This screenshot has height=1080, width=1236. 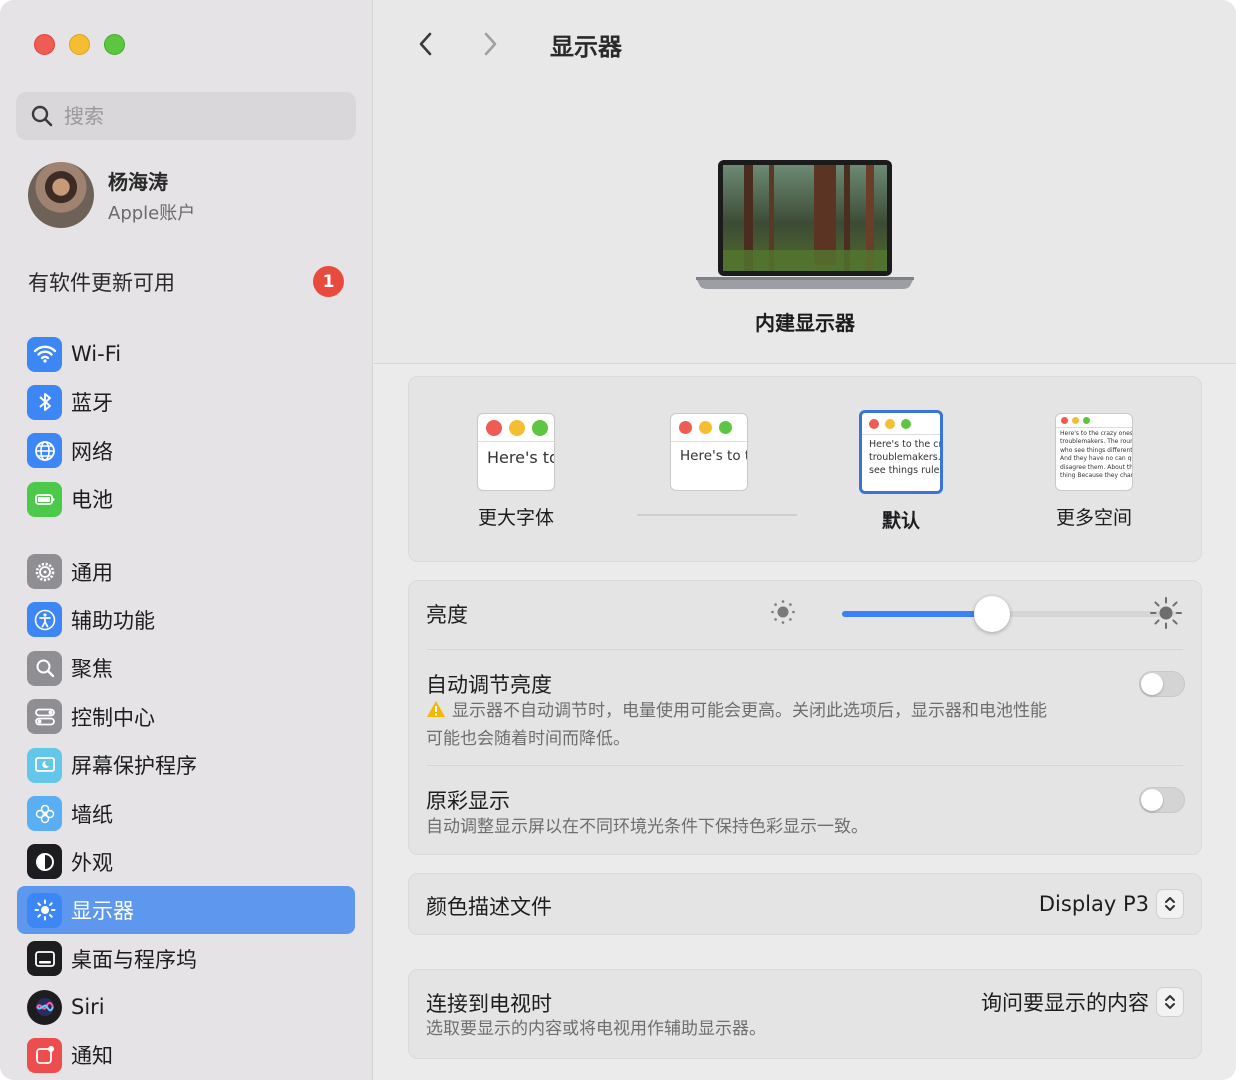 I want to click on sidebar-item-bluetooth: 蓝牙, so click(x=186, y=402).